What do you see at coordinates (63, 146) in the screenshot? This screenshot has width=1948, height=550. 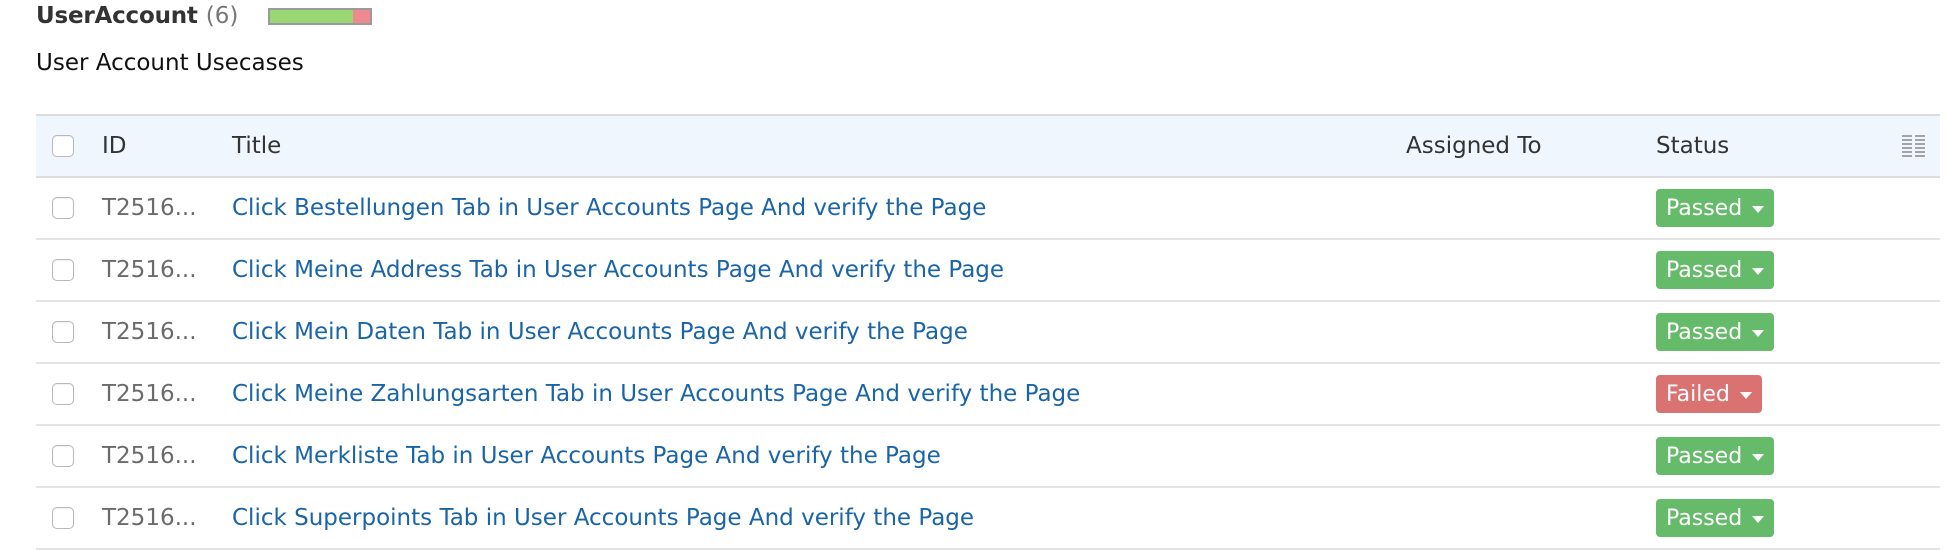 I see `select-all-checkbox` at bounding box center [63, 146].